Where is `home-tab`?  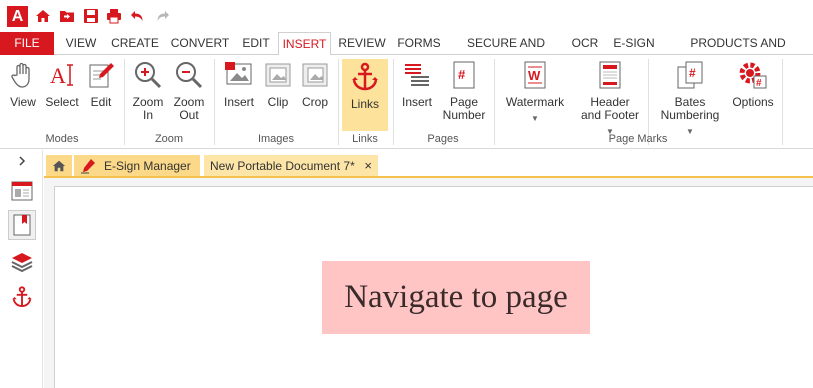 home-tab is located at coordinates (59, 165).